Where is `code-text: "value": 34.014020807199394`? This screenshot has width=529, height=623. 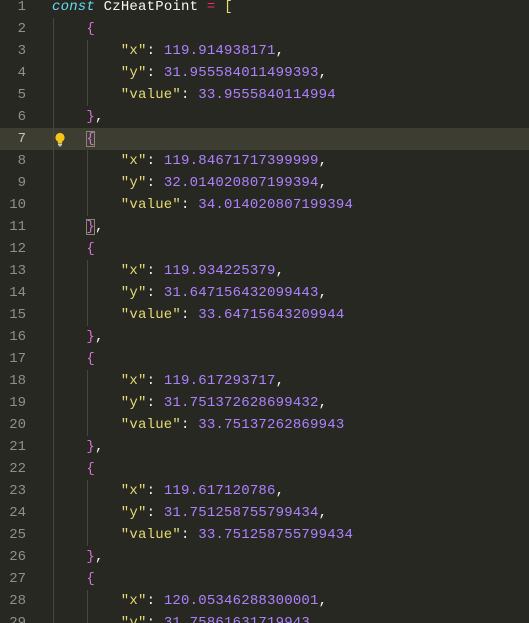 code-text: "value": 34.014020807199394 is located at coordinates (237, 205).